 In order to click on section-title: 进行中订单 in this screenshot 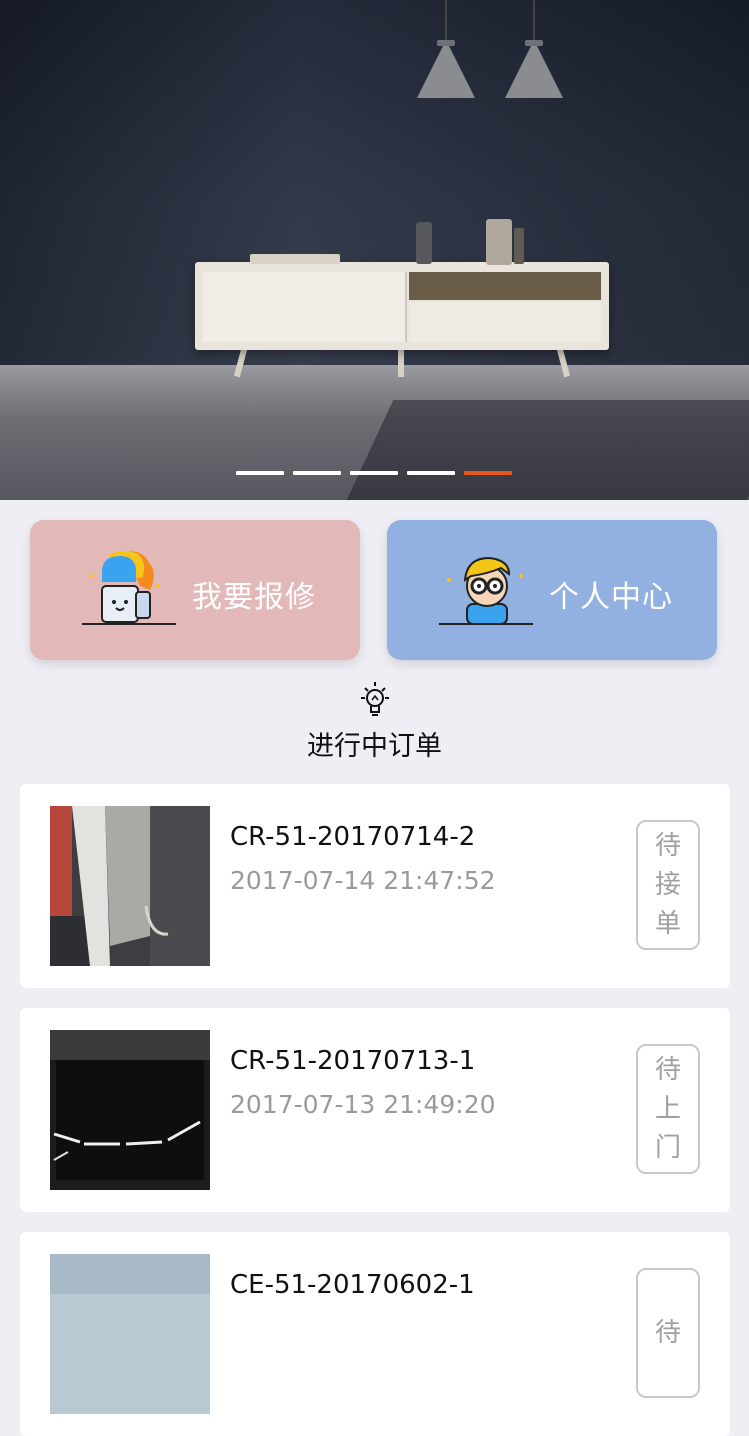, I will do `click(374, 746)`.